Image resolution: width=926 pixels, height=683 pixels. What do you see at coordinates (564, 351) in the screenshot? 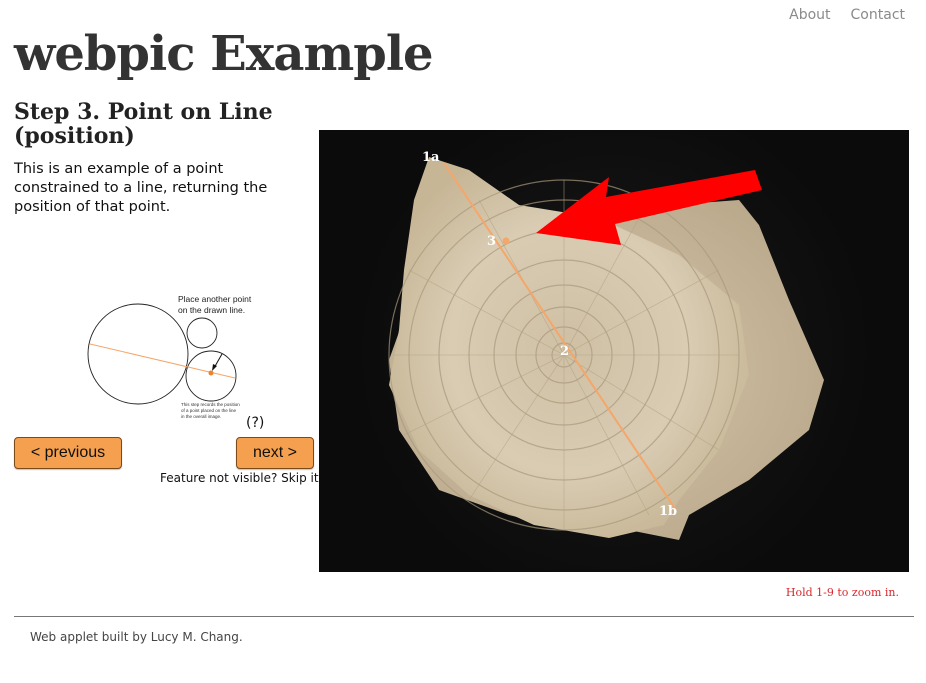
I see `label-2: 2` at bounding box center [564, 351].